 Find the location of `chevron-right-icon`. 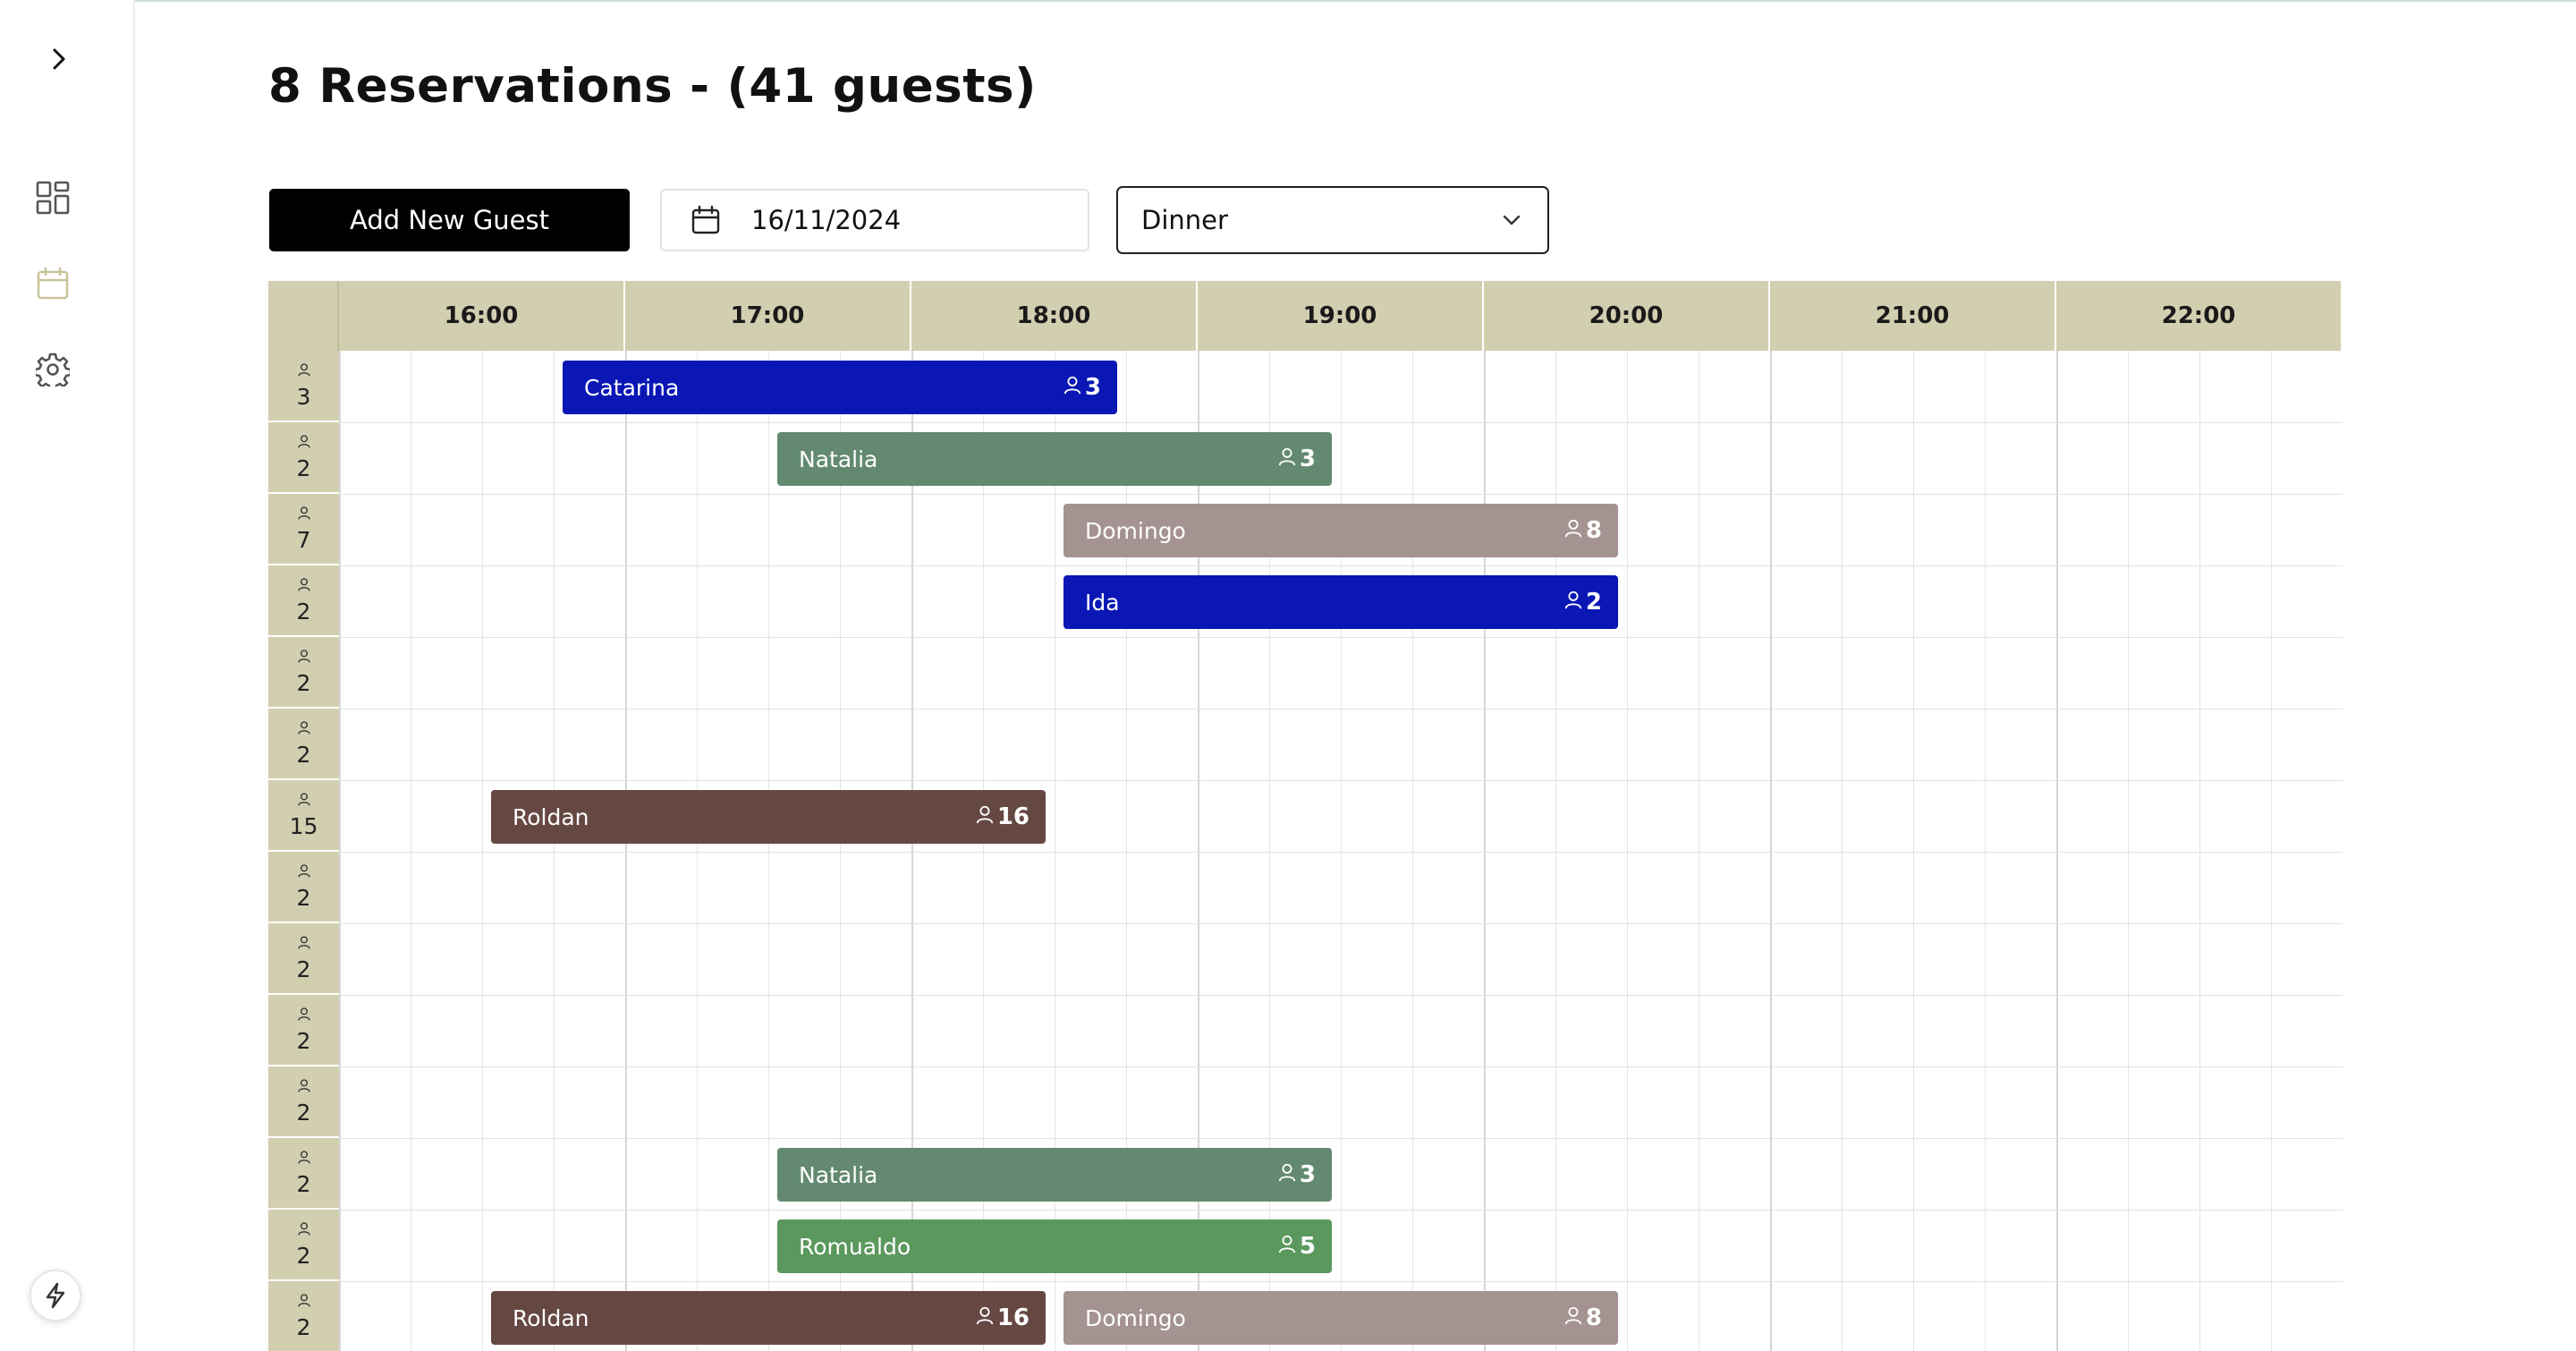

chevron-right-icon is located at coordinates (59, 59).